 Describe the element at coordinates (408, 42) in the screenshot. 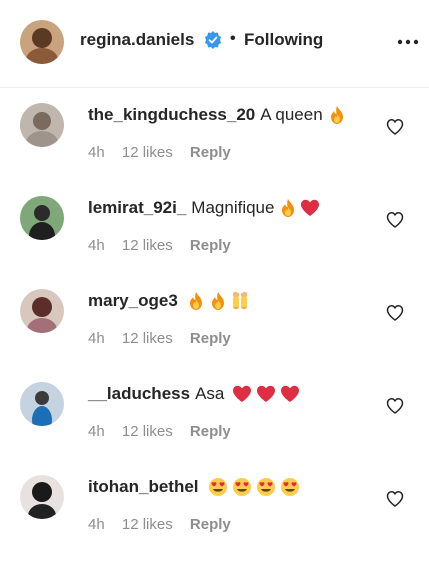

I see `more-options-icon` at that location.